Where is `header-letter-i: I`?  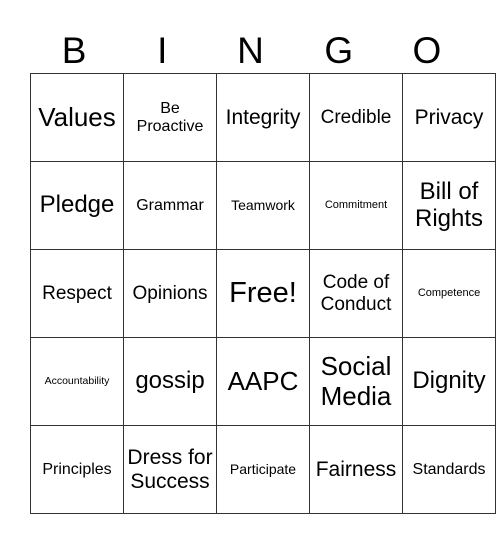
header-letter-i: I is located at coordinates (162, 50).